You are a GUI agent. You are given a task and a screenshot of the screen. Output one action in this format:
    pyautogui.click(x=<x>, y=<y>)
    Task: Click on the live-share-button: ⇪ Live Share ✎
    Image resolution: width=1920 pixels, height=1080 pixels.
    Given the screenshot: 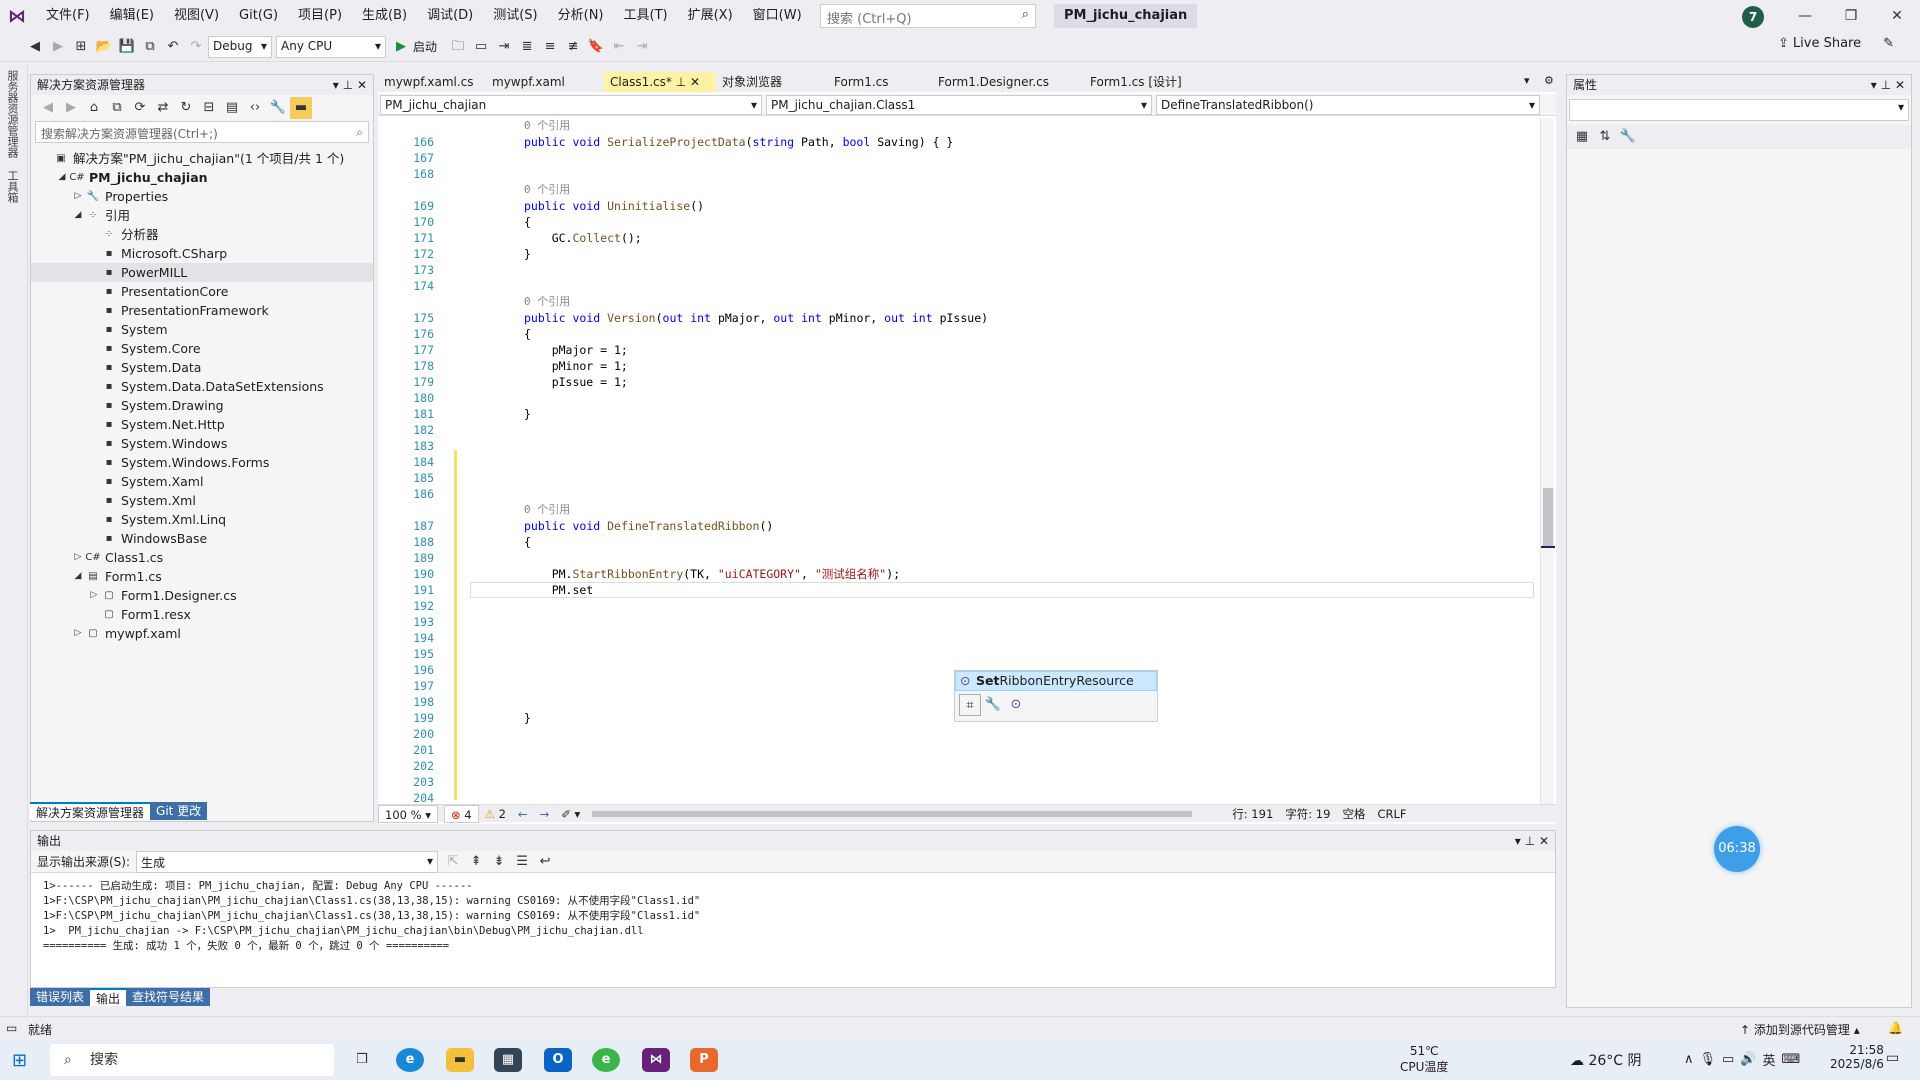 What is the action you would take?
    pyautogui.click(x=1836, y=43)
    